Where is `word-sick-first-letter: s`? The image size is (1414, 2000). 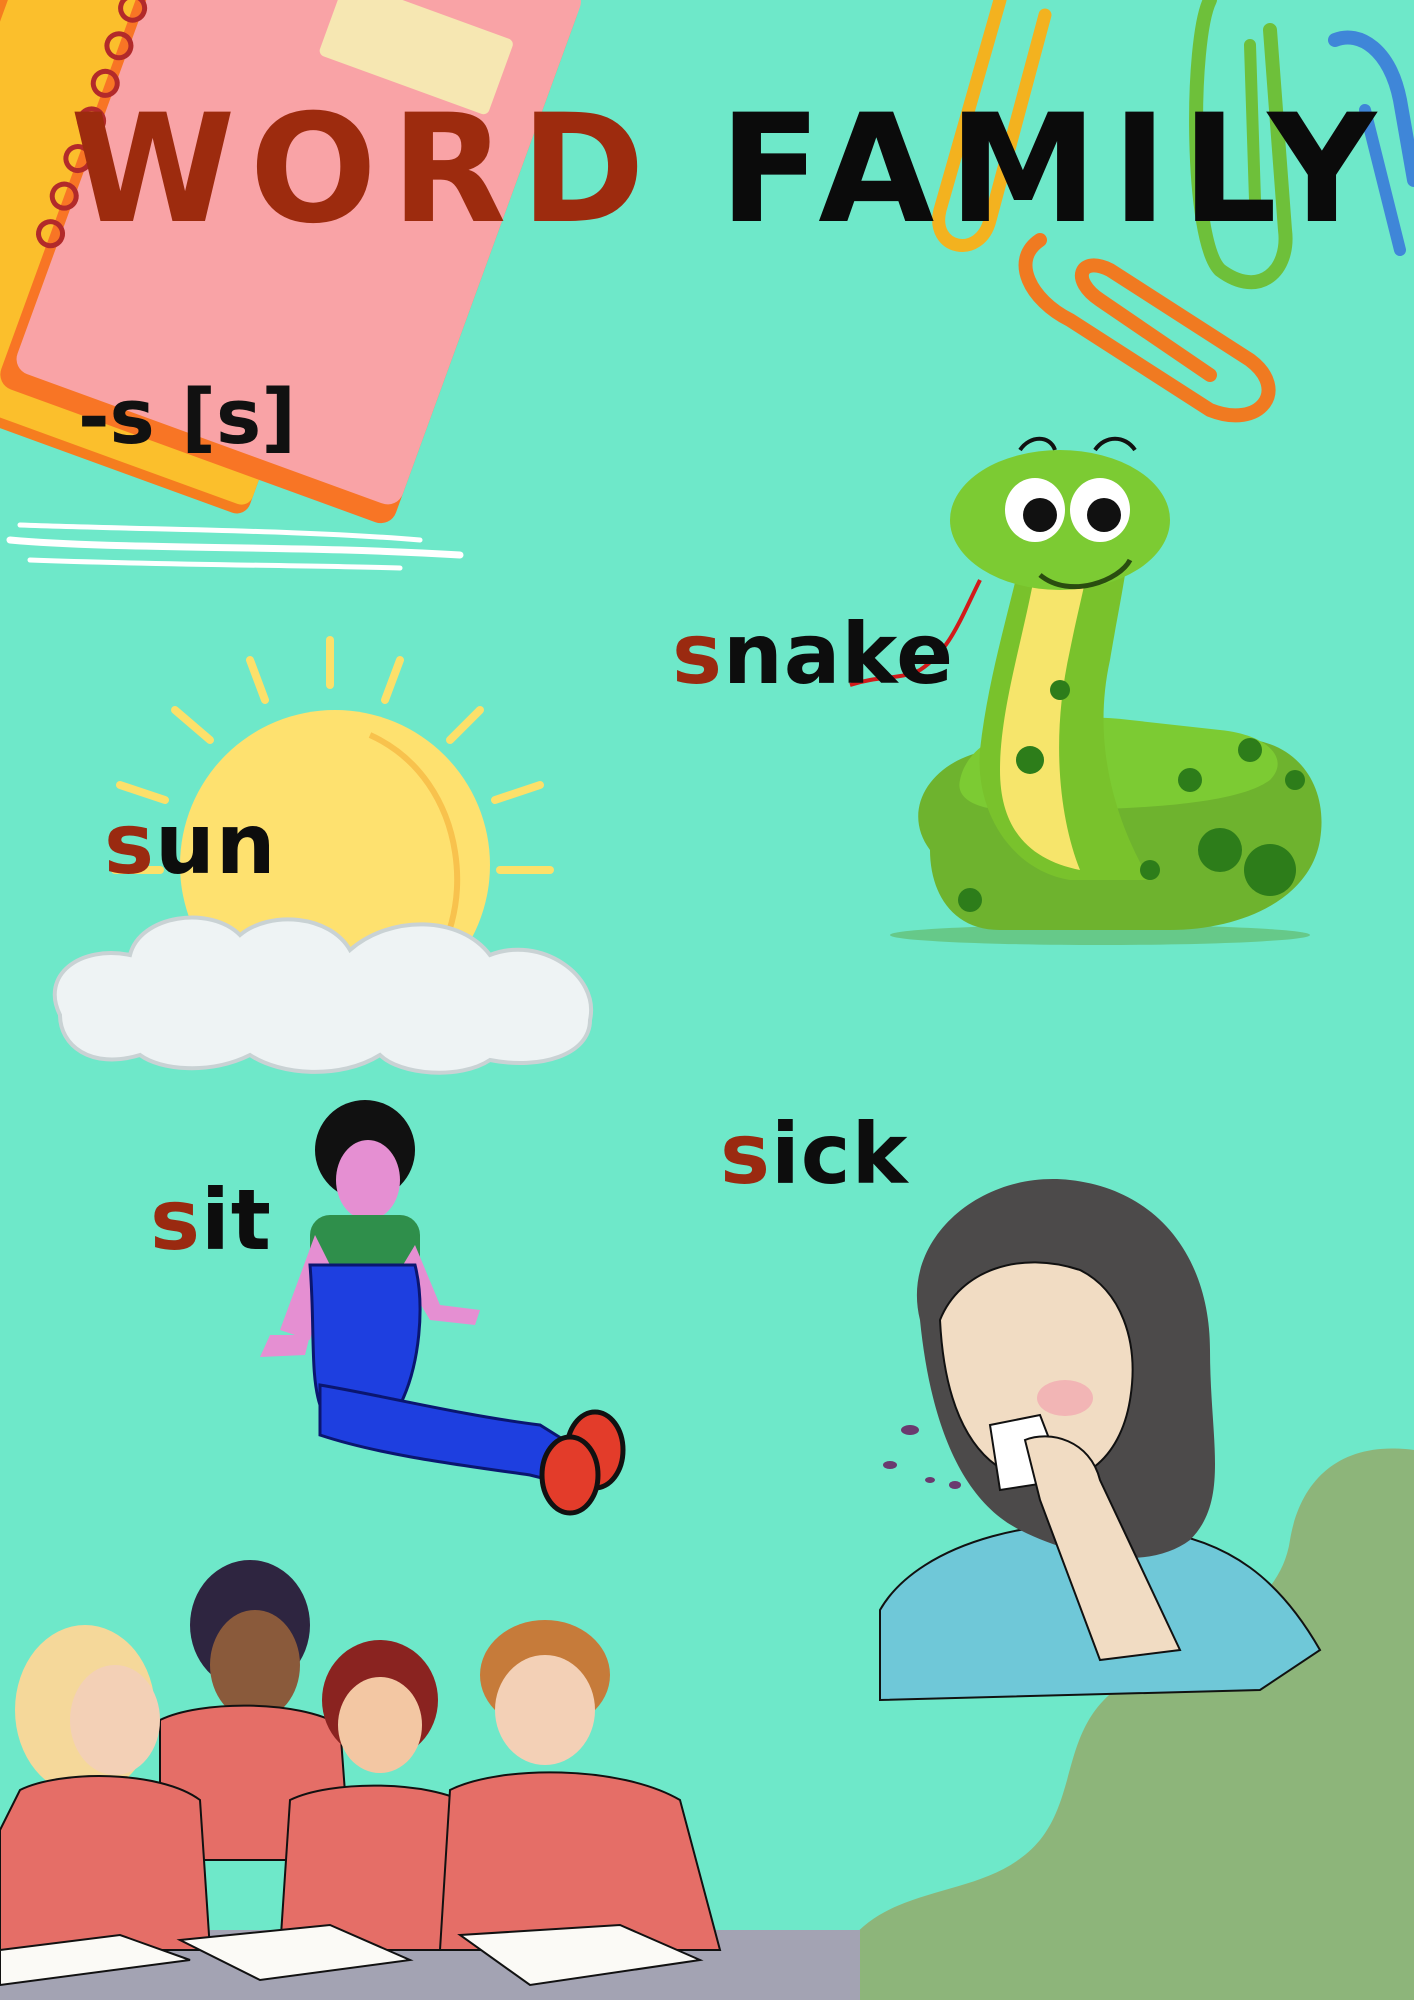
word-sick-first-letter: s is located at coordinates (745, 1154).